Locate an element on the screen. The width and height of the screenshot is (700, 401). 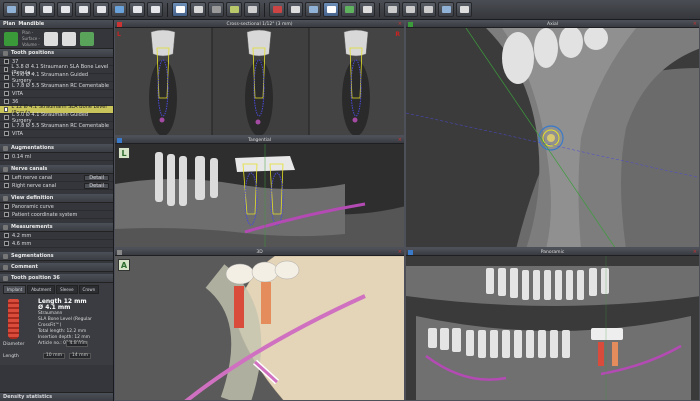
grid-icon is located at coordinates (216, 9).